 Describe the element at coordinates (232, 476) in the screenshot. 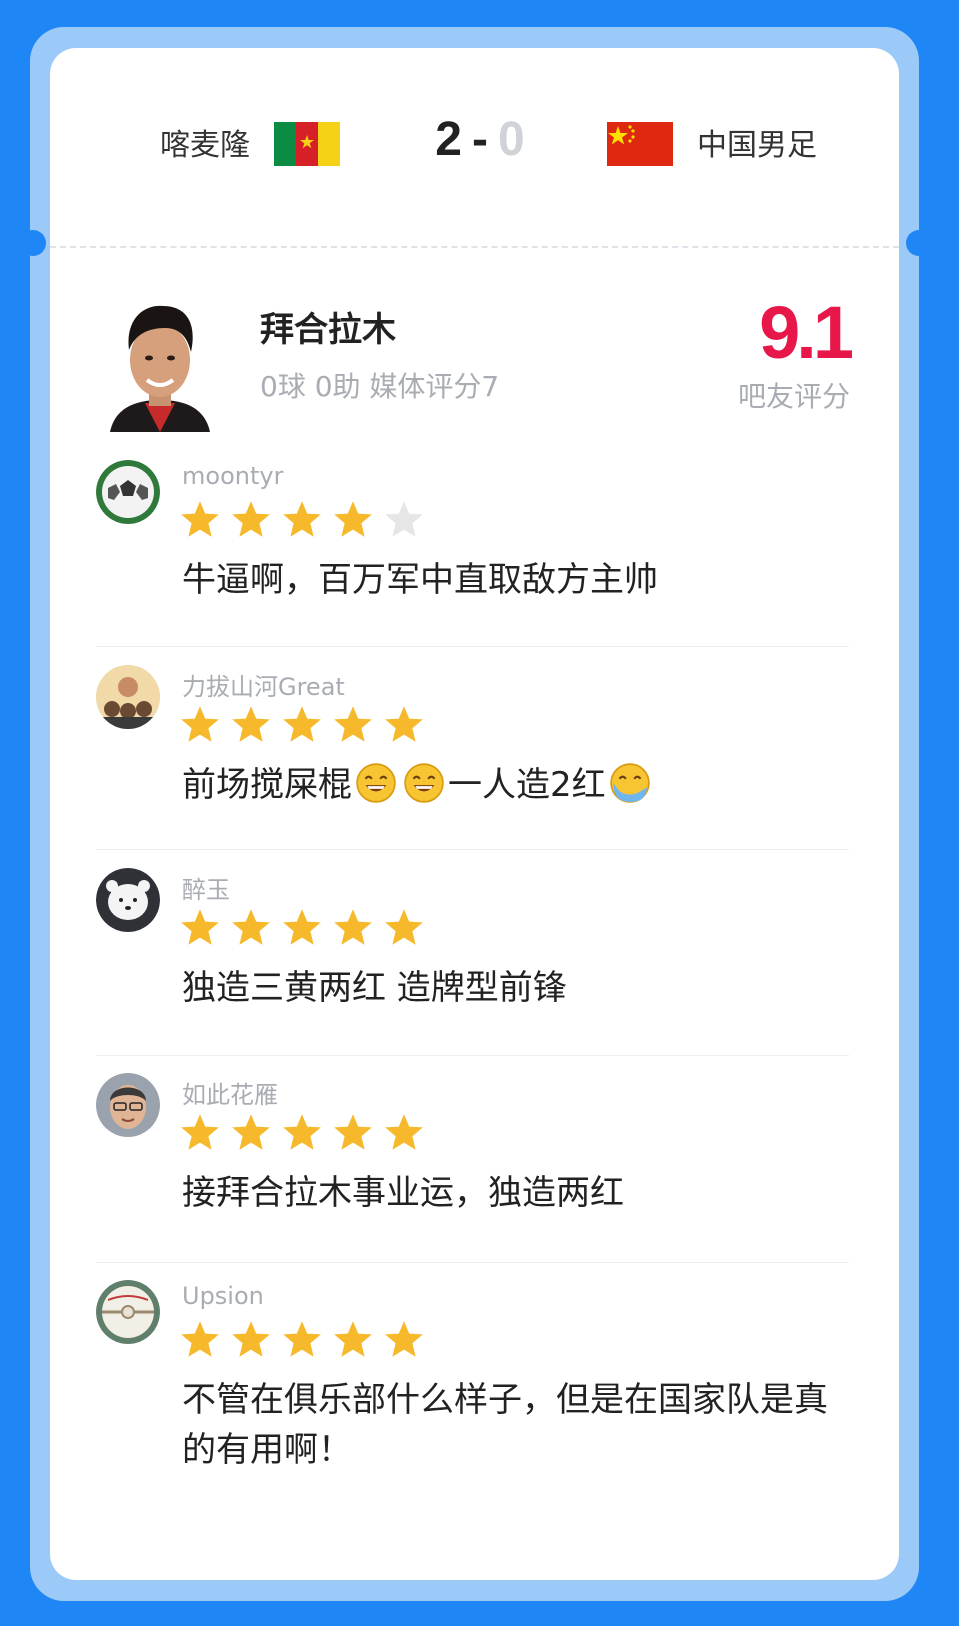

I see `comment-username: moontyr` at that location.